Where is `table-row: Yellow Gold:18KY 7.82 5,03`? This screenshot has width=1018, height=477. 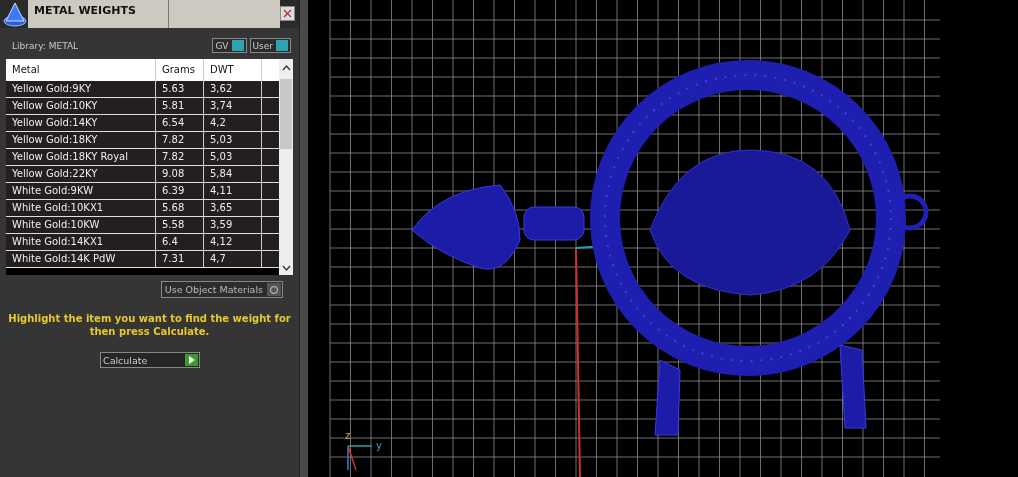 table-row: Yellow Gold:18KY 7.82 5,03 is located at coordinates (143, 140).